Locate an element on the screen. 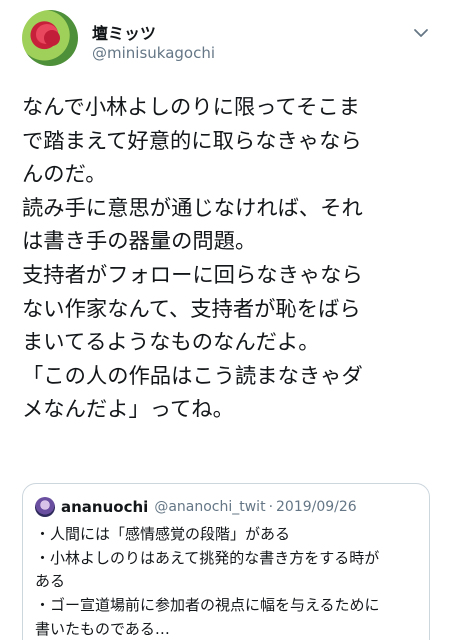 The height and width of the screenshot is (640, 450). quoted-handle: @ananochi_twit is located at coordinates (210, 507).